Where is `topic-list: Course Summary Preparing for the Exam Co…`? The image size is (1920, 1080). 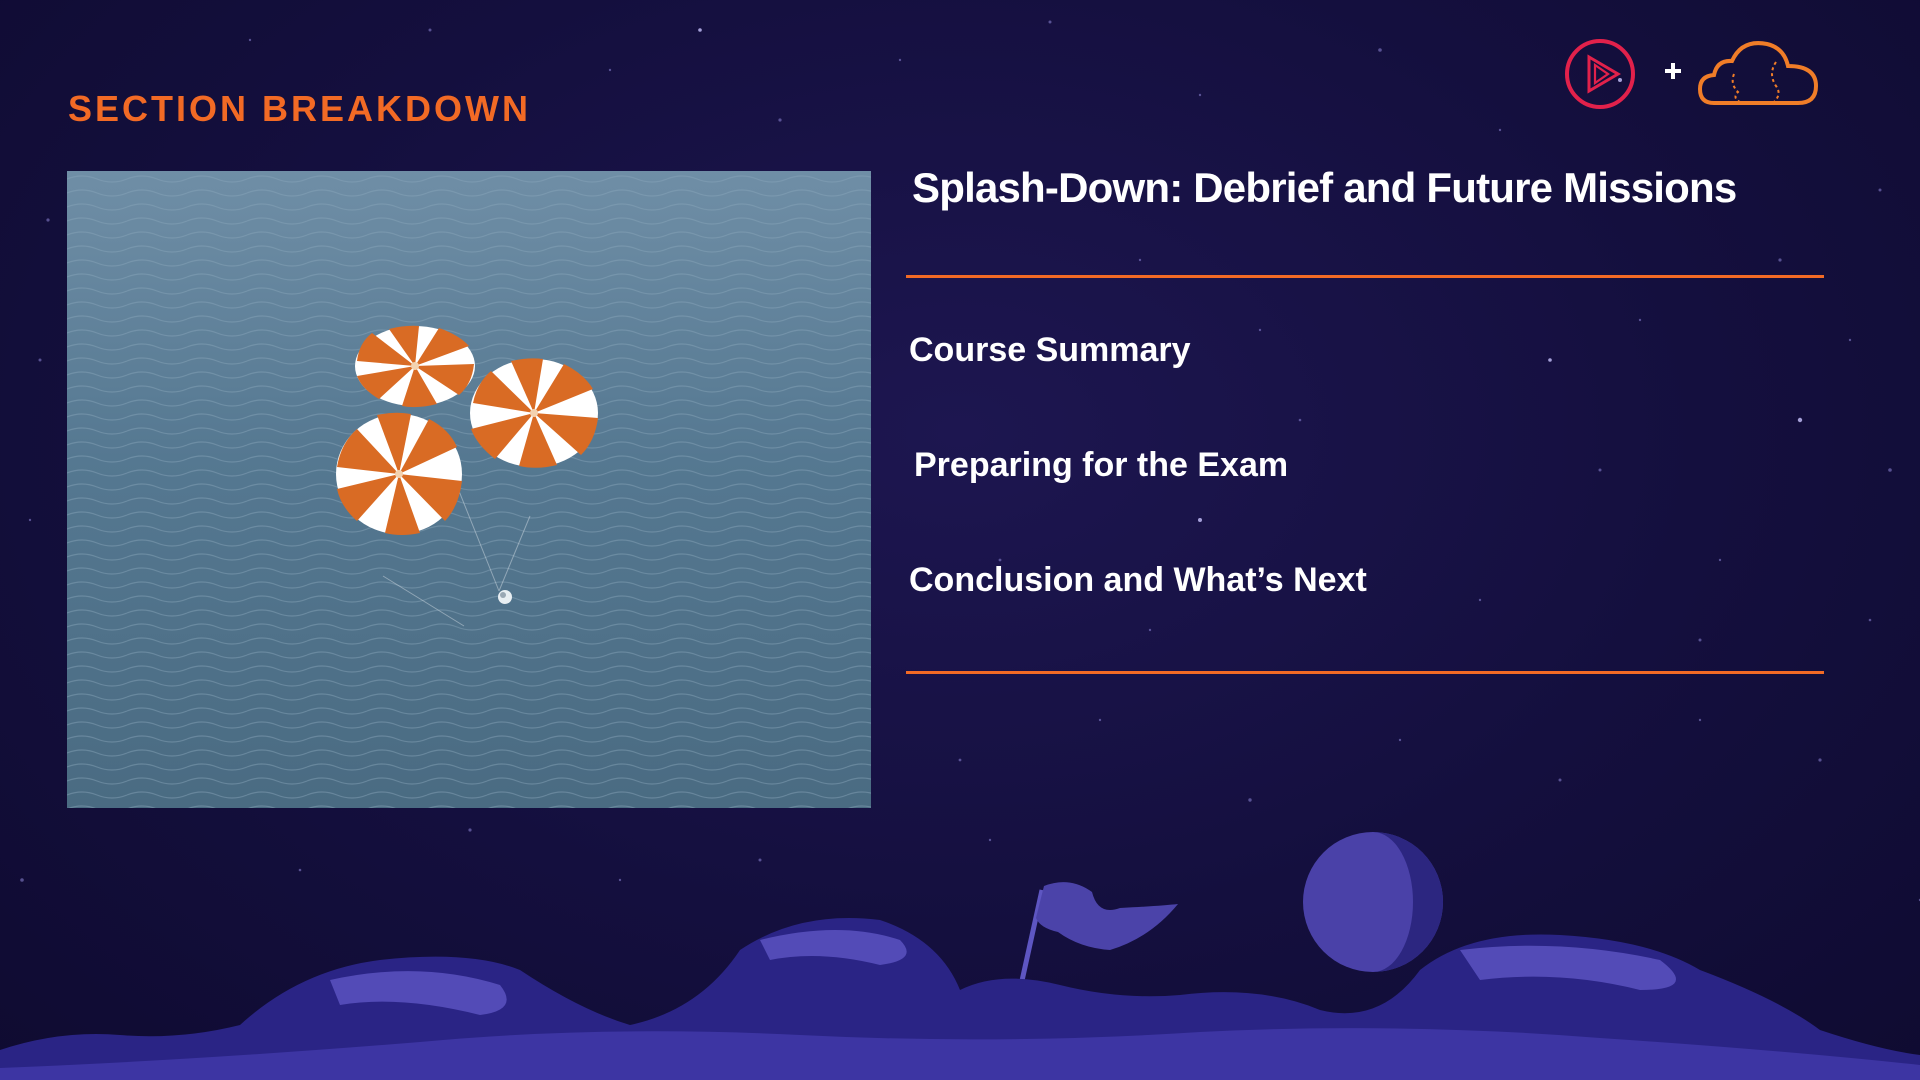
topic-list: Course Summary Preparing for the Exam Co… is located at coordinates (1138, 502).